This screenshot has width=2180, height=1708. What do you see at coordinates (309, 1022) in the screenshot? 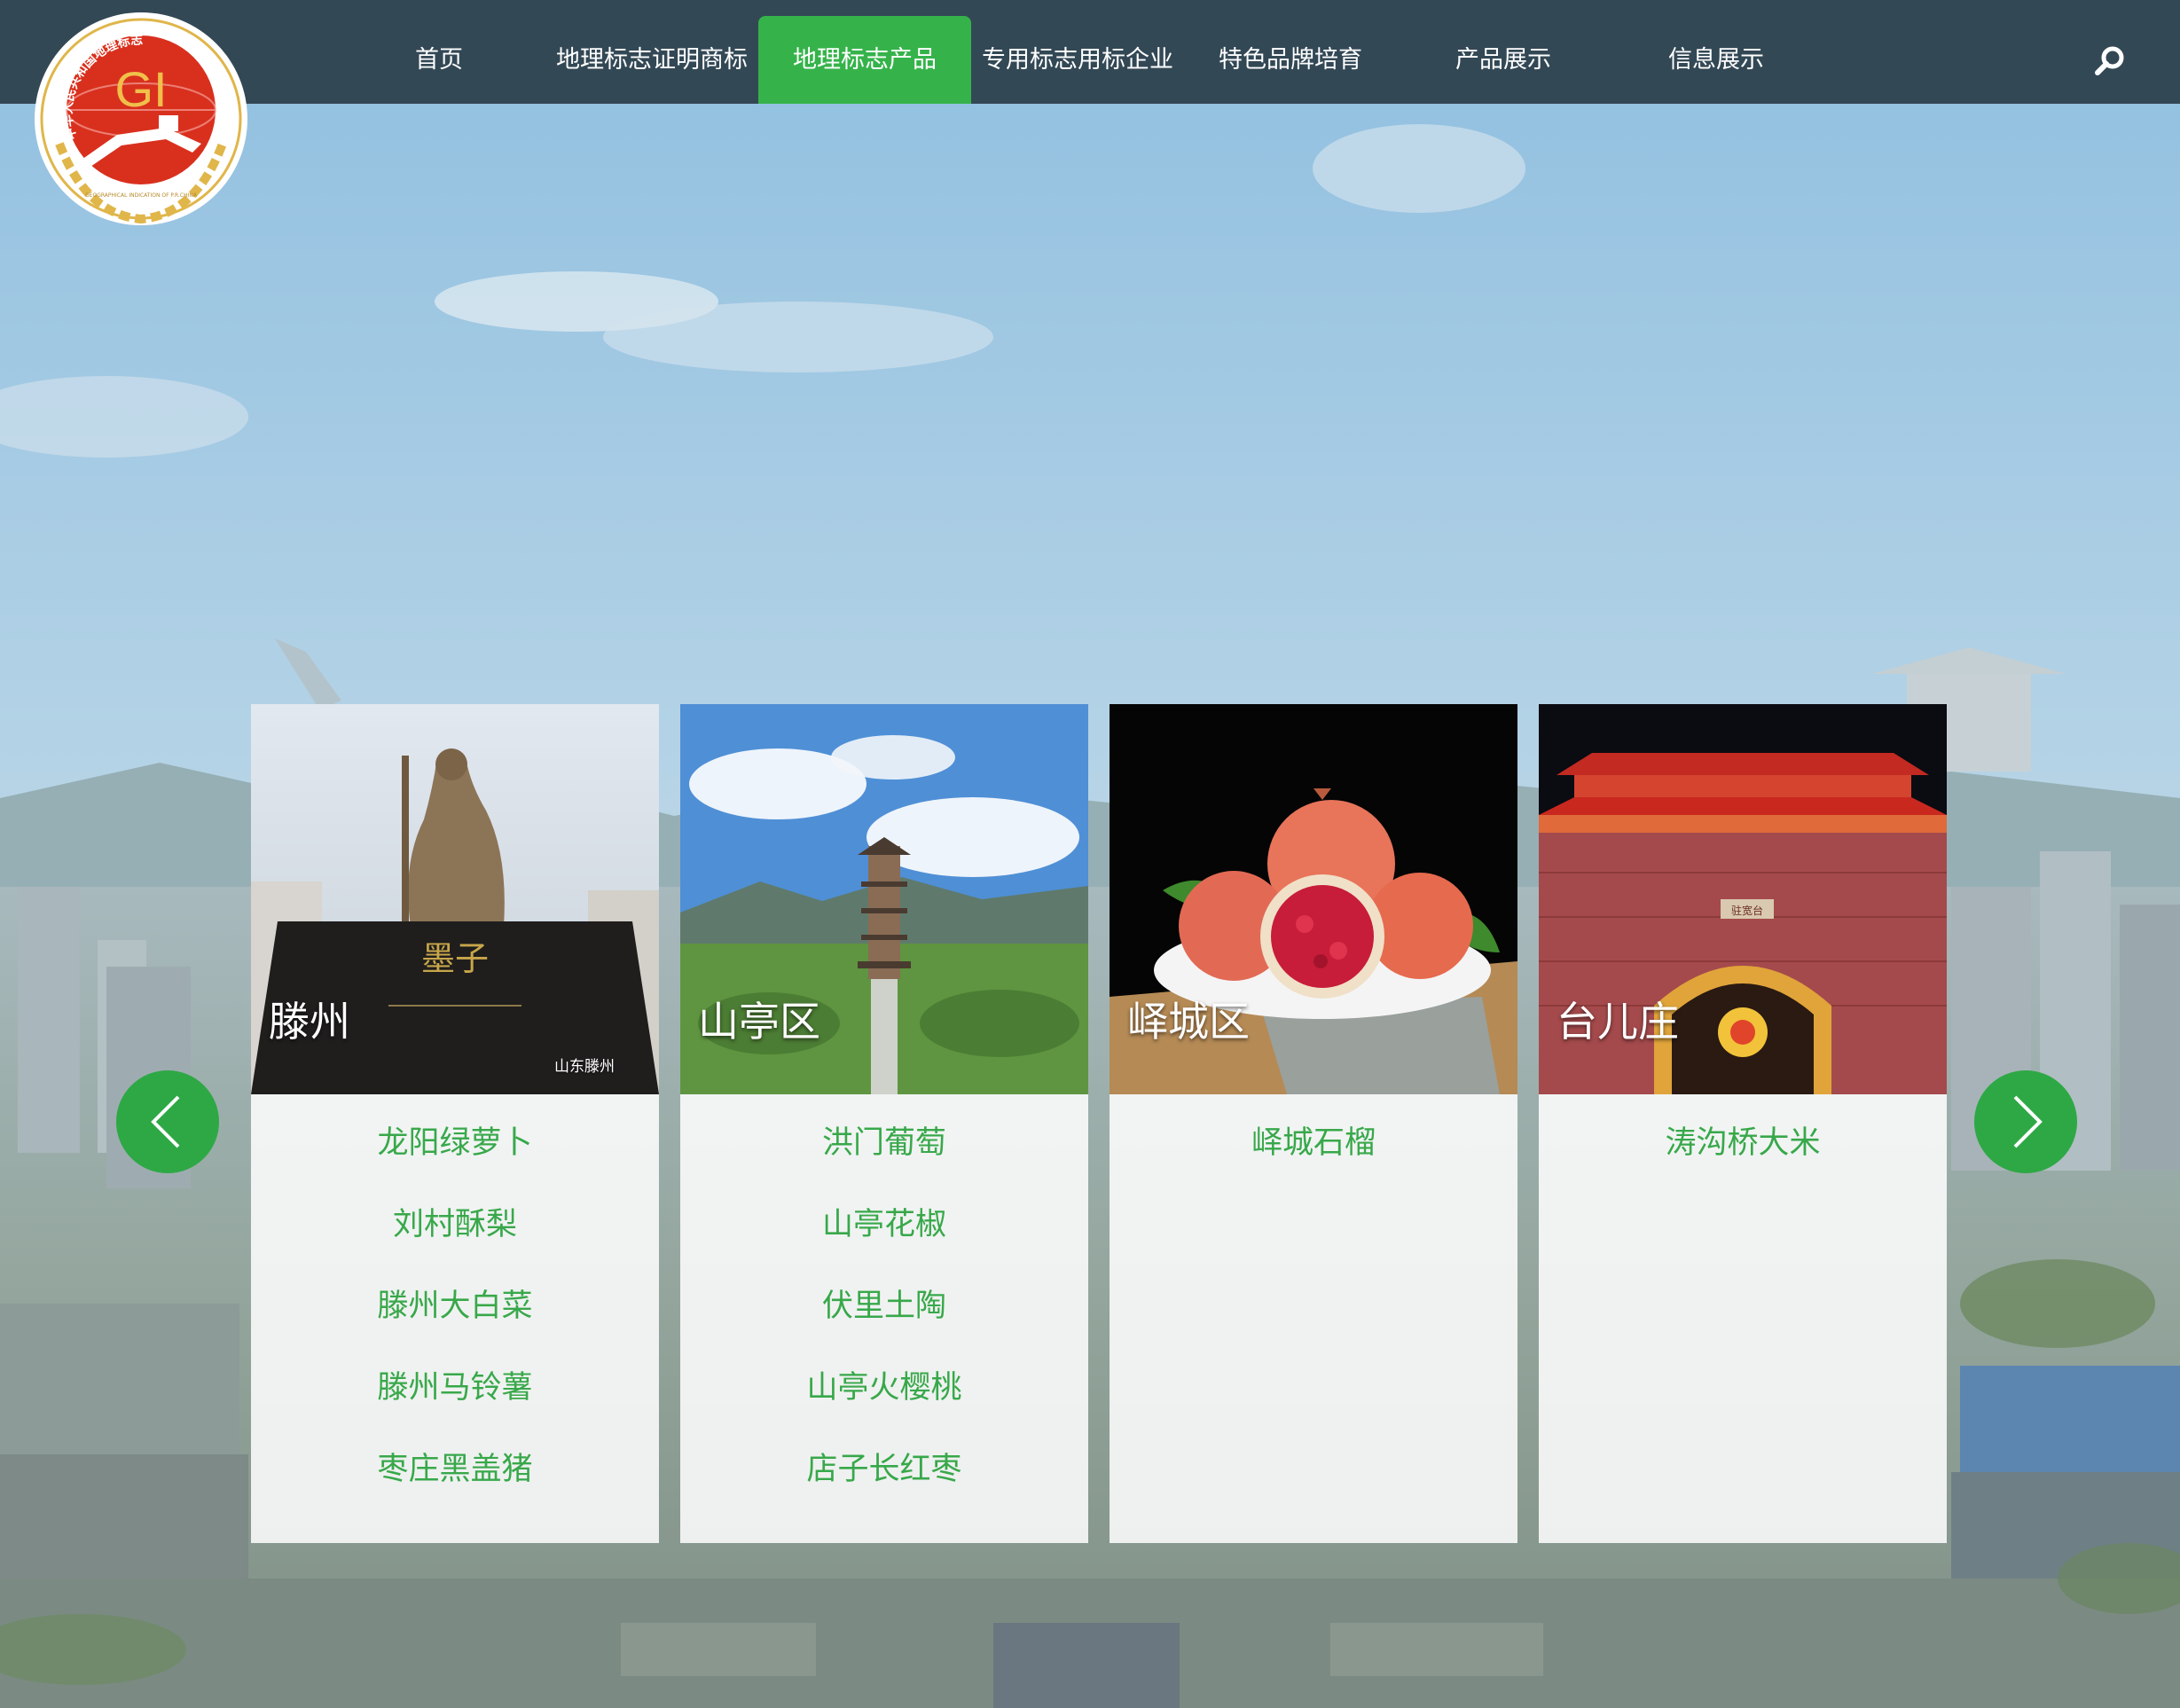
I see `region-title: 滕州` at bounding box center [309, 1022].